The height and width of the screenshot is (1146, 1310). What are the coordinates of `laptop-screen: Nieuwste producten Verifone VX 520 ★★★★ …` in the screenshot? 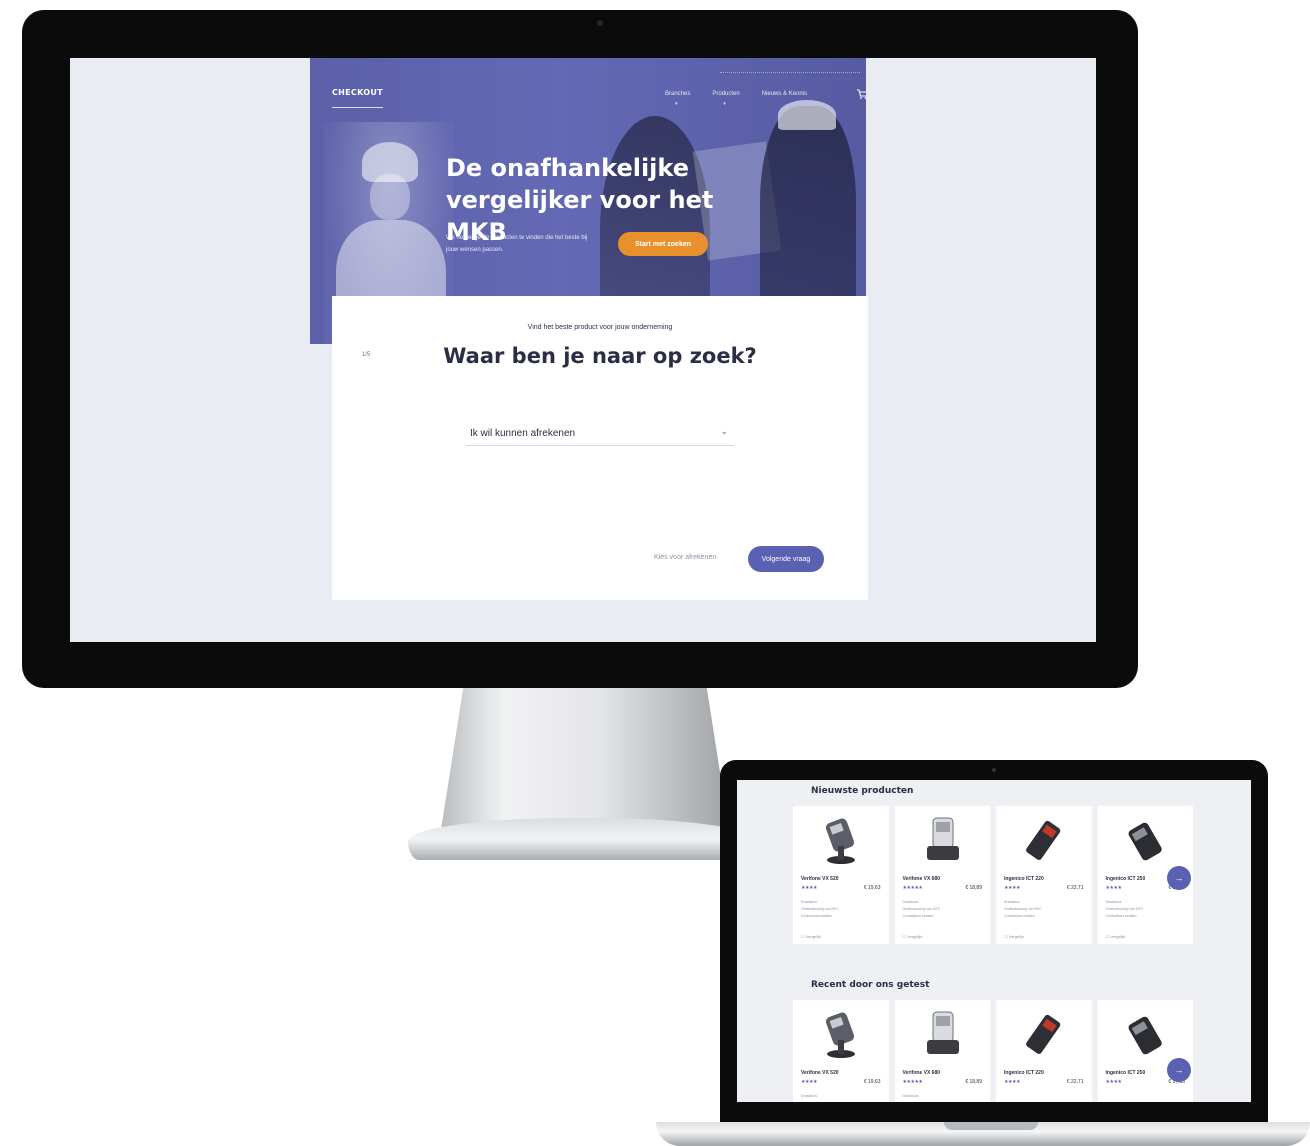 It's located at (994, 941).